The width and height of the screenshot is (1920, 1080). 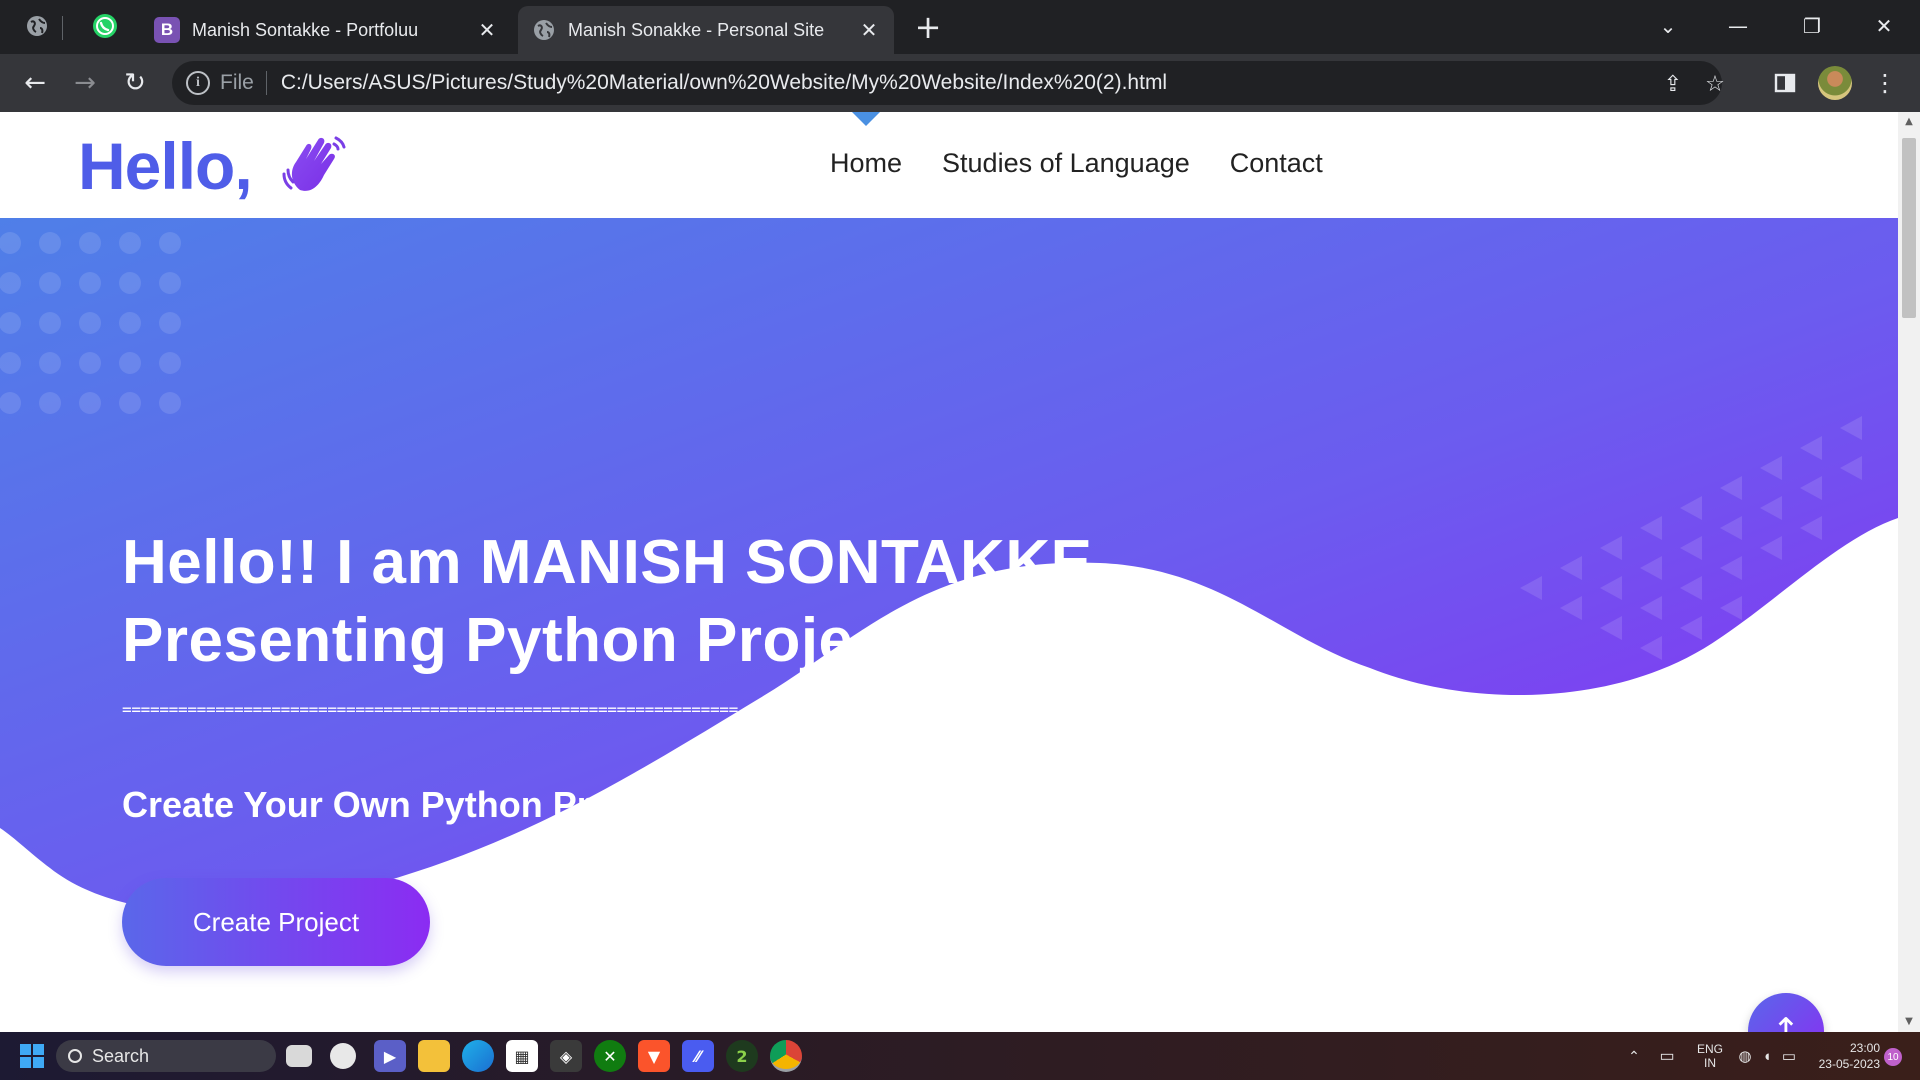 What do you see at coordinates (121, 1055) in the screenshot?
I see `taskbar-search-label: Search` at bounding box center [121, 1055].